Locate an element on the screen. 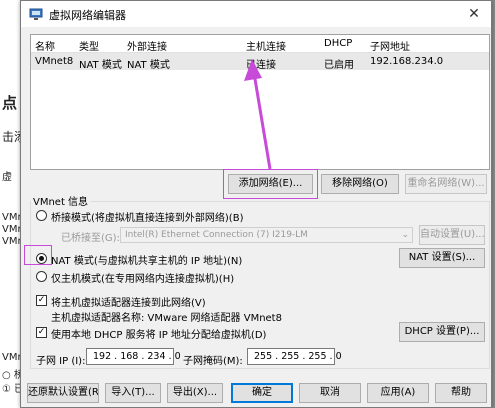 Image resolution: width=495 pixels, height=408 pixels. cancel-button: 取消 is located at coordinates (330, 393).